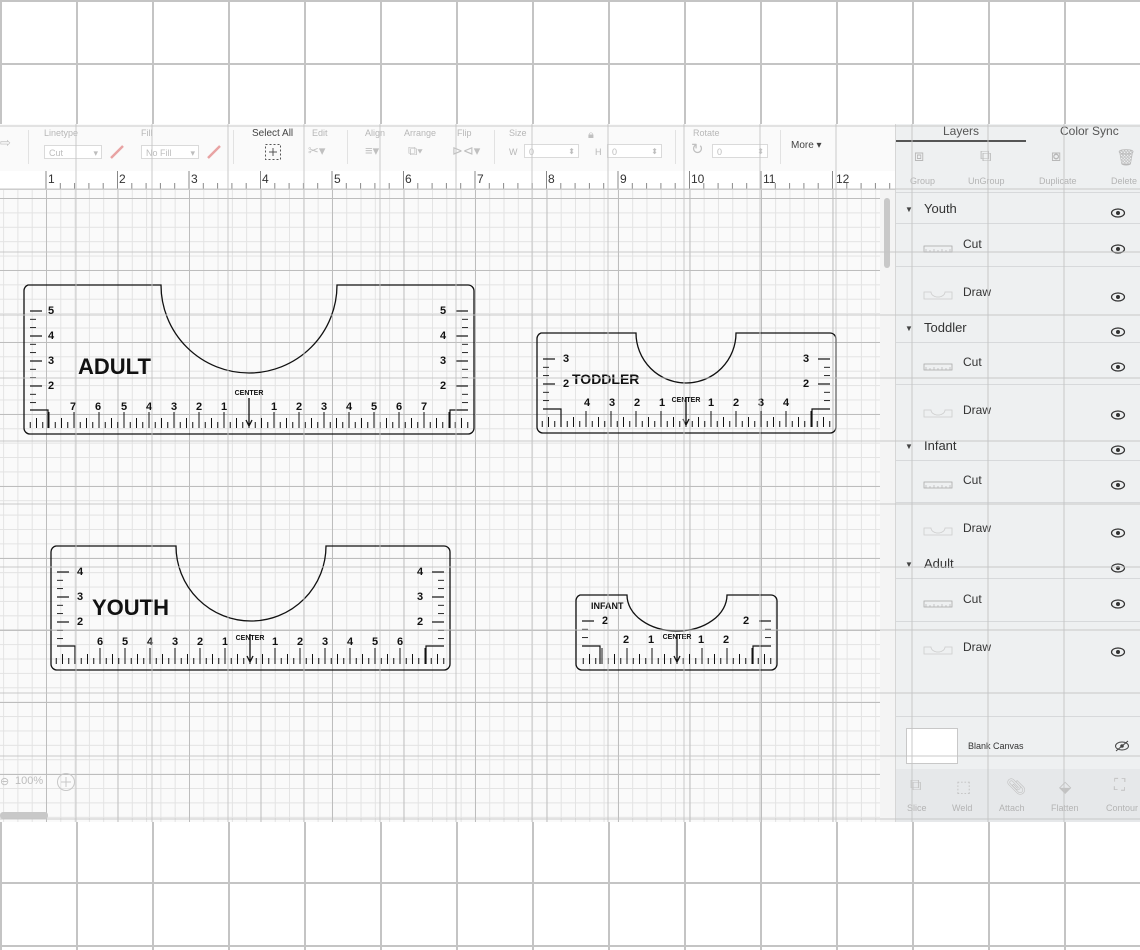 The width and height of the screenshot is (1140, 950). What do you see at coordinates (963, 787) in the screenshot?
I see `weld-icon: ⬚` at bounding box center [963, 787].